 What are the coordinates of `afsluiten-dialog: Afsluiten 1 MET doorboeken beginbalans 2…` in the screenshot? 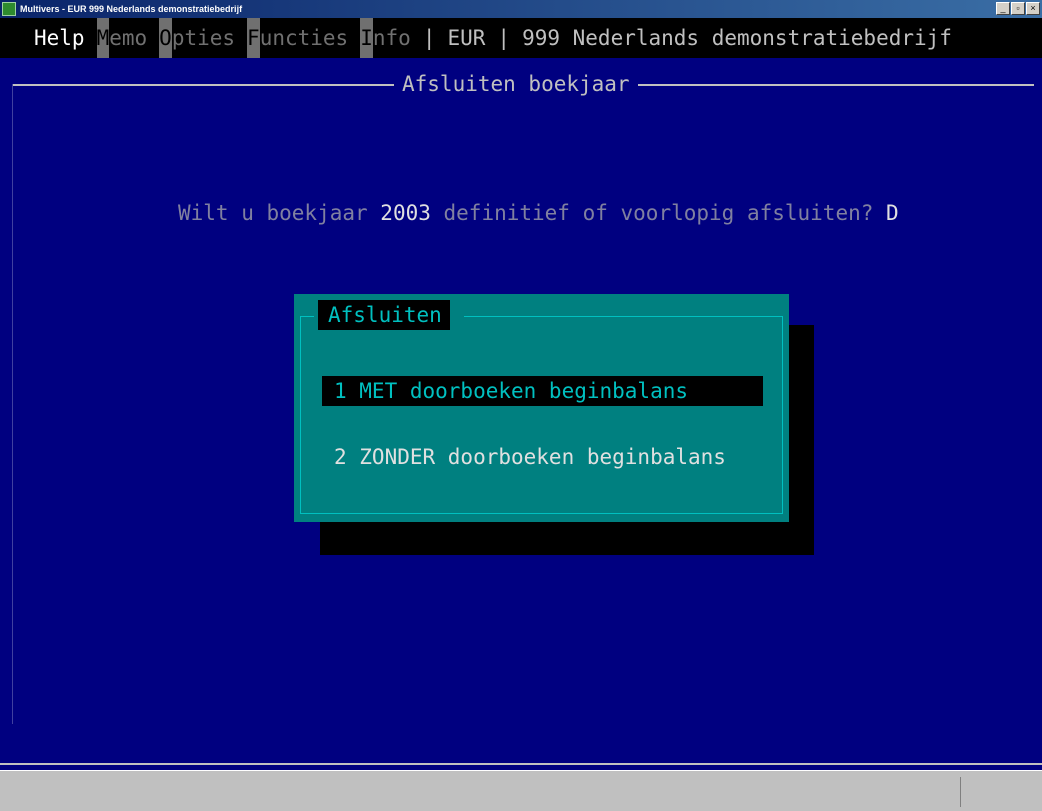 It's located at (541, 408).